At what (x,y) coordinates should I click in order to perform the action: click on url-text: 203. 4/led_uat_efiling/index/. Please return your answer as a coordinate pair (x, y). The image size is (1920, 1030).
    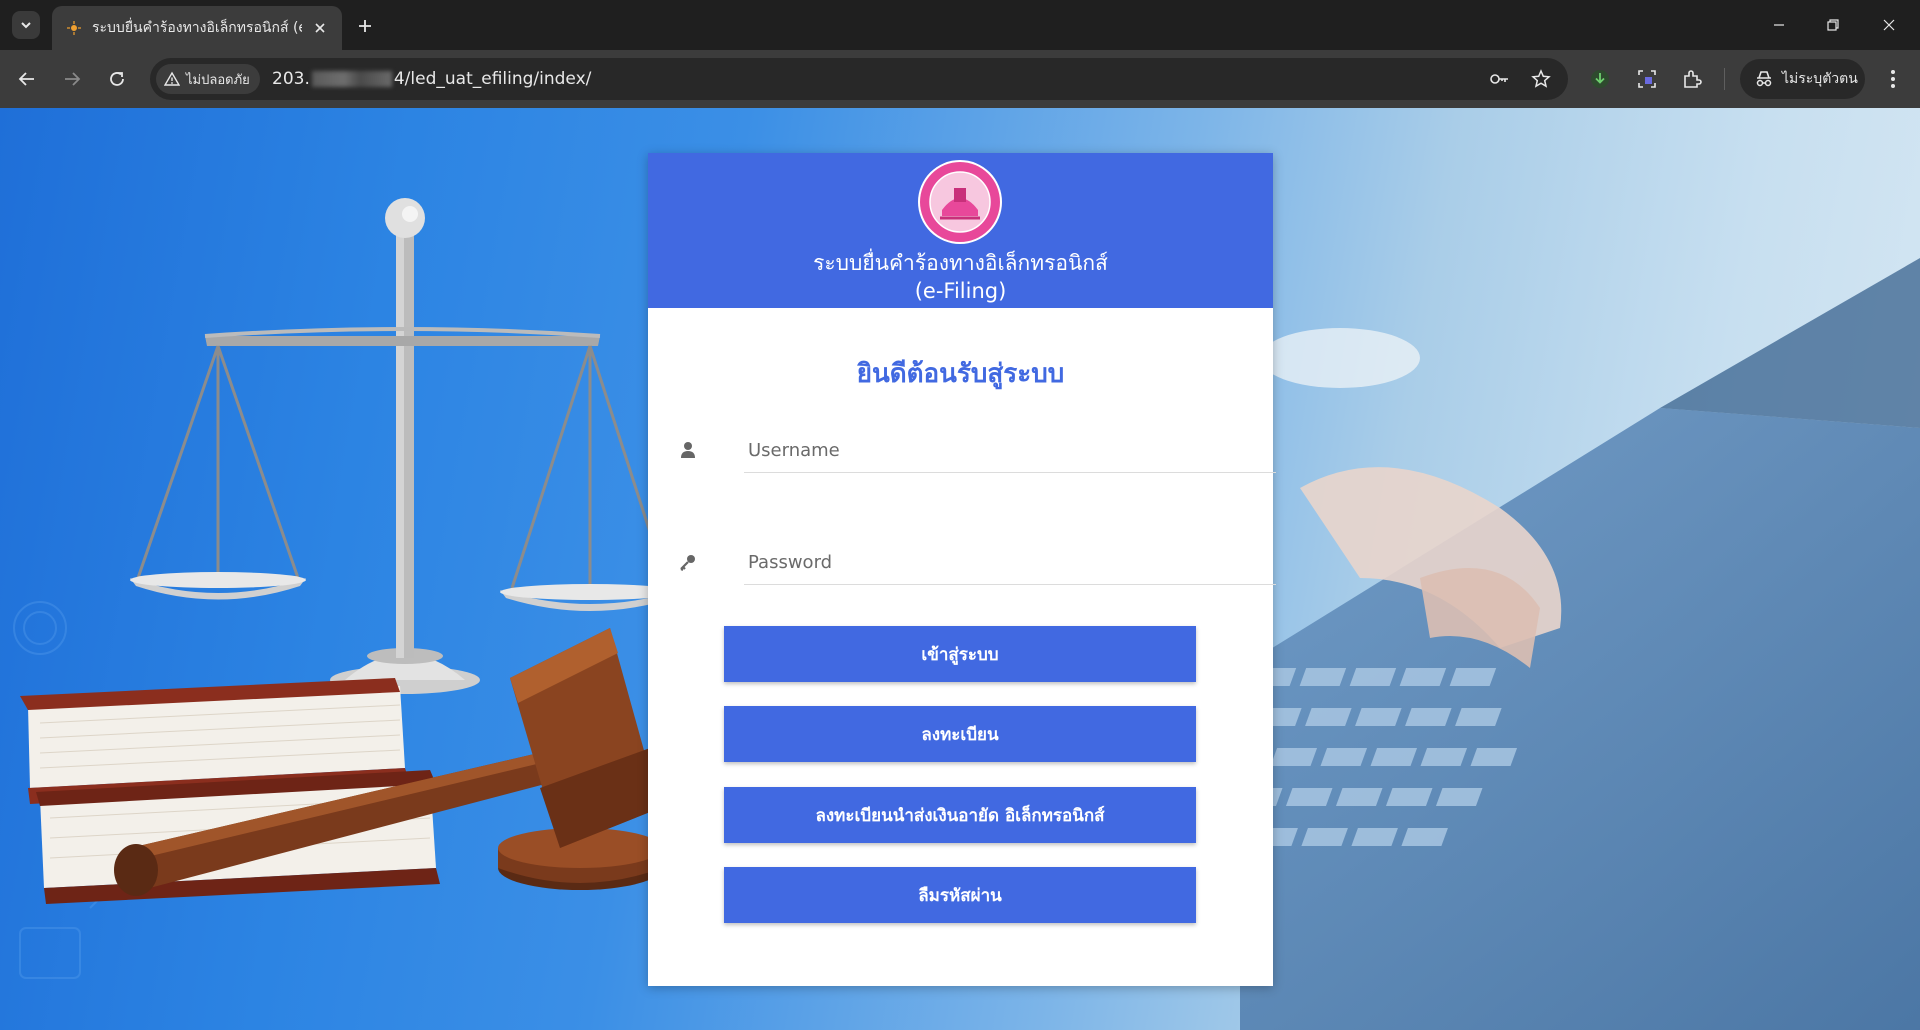
    Looking at the image, I should click on (431, 79).